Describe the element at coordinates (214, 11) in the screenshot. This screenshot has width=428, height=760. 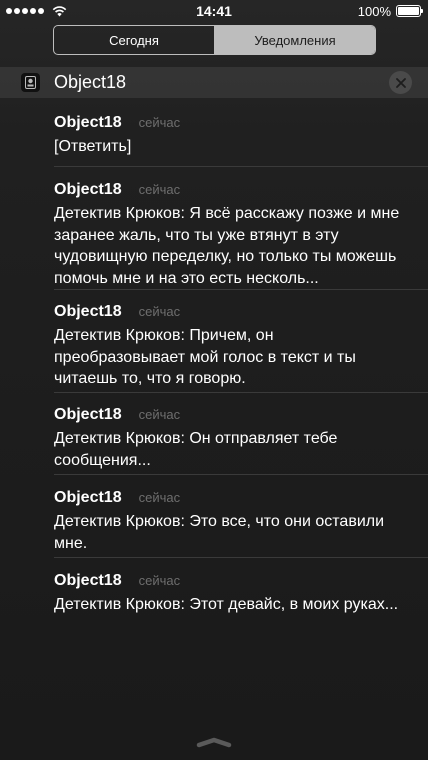
I see `status-bar: 14:41 100%` at that location.